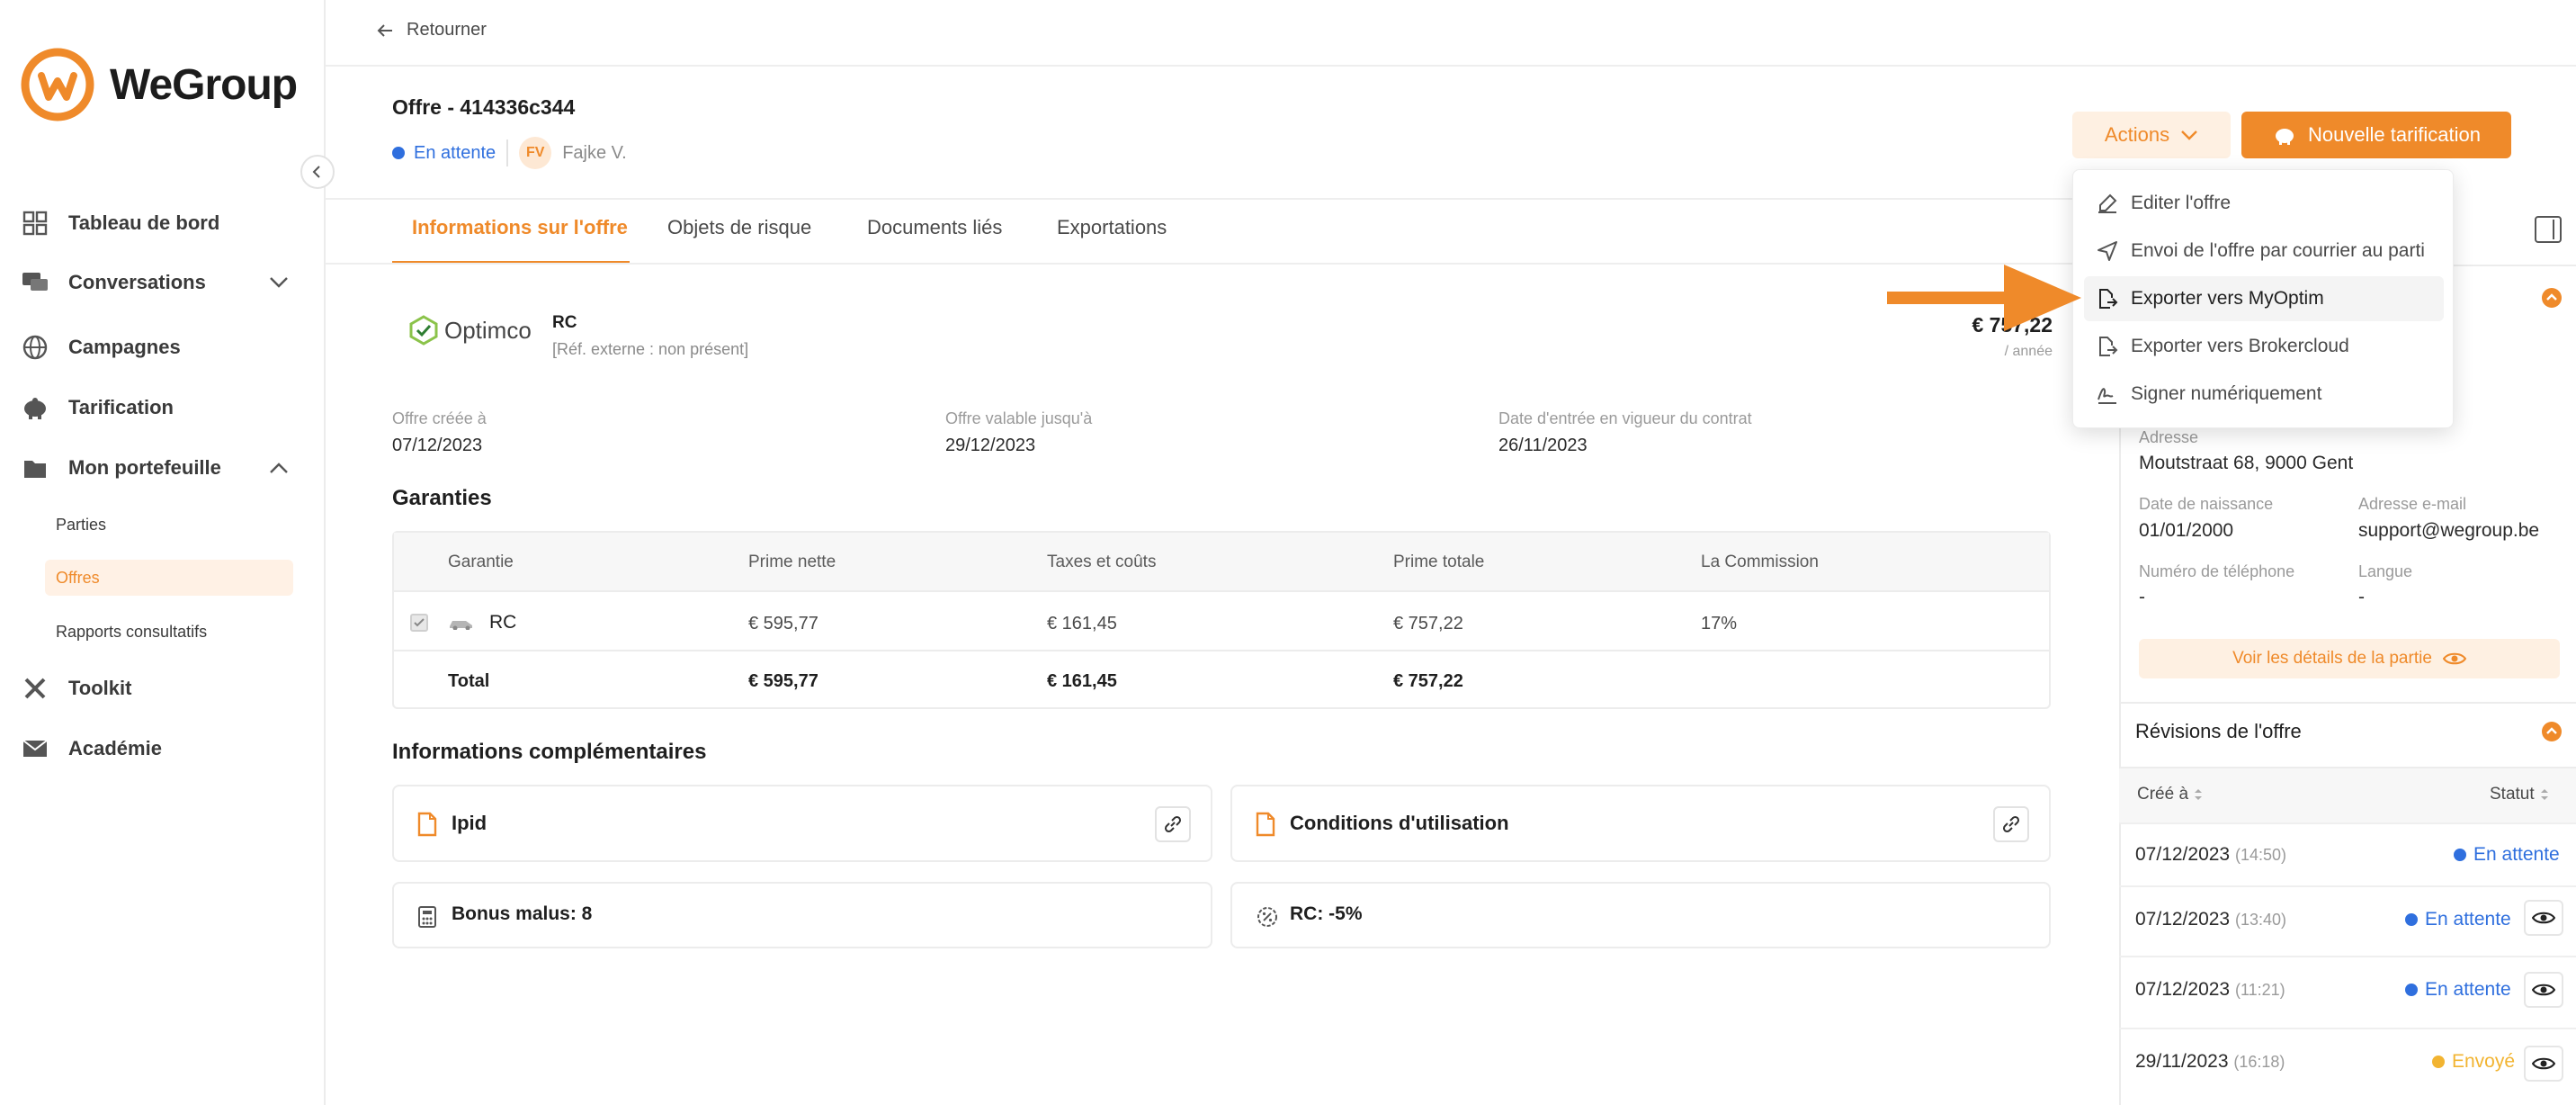 This screenshot has height=1105, width=2576. Describe the element at coordinates (2240, 346) in the screenshot. I see `menu-item-label: Exporter vers Brokercloud` at that location.